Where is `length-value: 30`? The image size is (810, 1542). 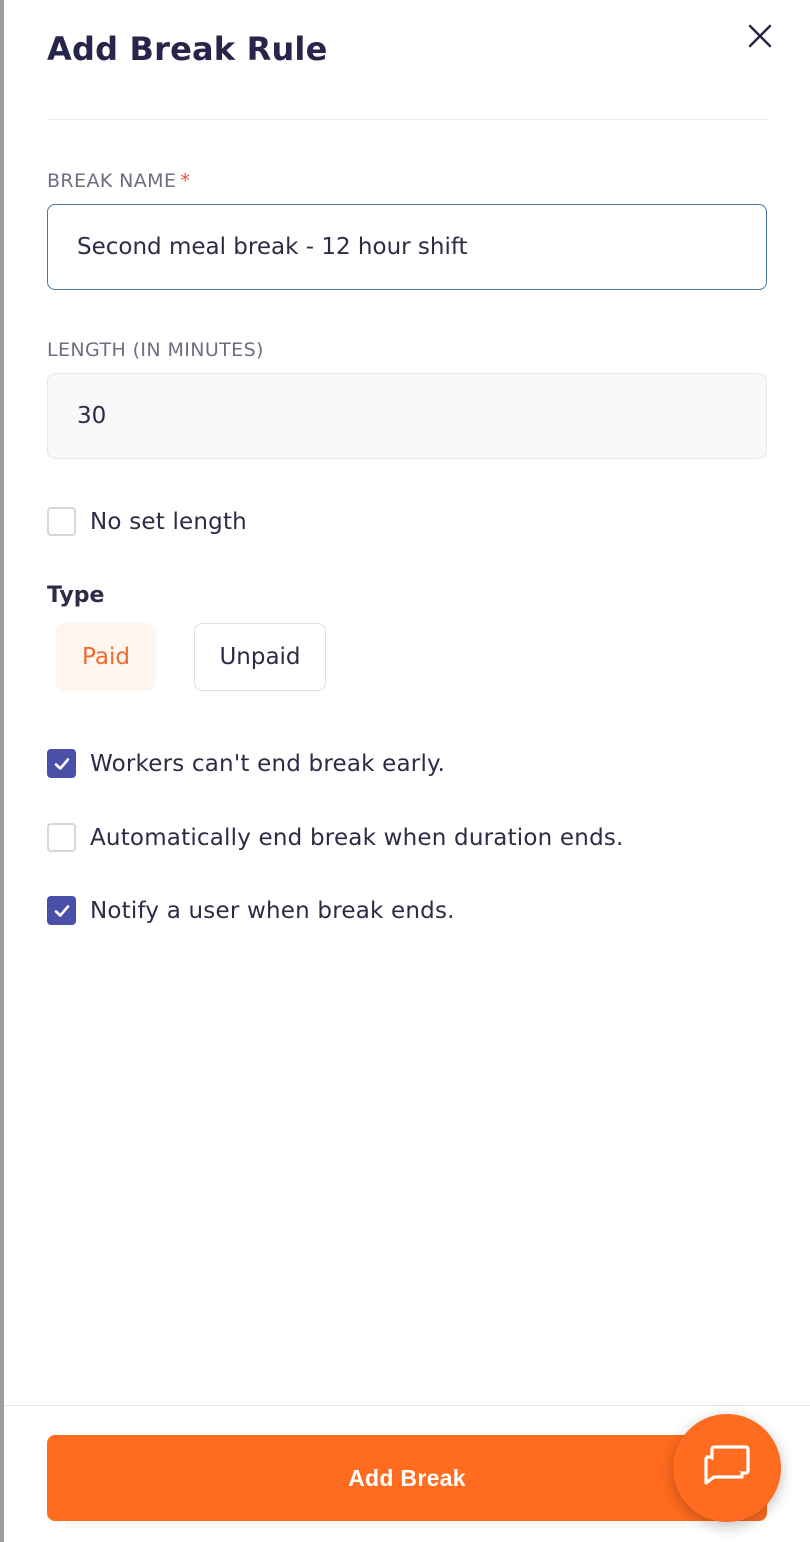 length-value: 30 is located at coordinates (92, 416).